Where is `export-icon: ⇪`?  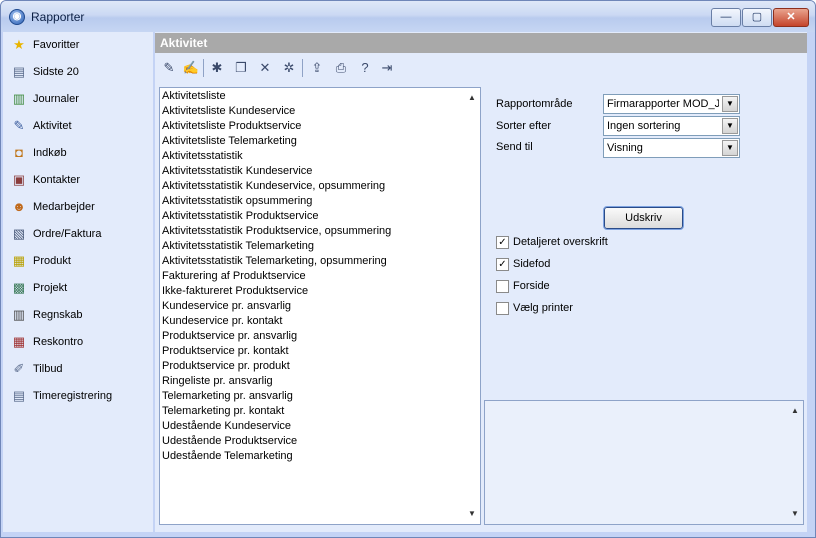
export-icon: ⇪ is located at coordinates (317, 68).